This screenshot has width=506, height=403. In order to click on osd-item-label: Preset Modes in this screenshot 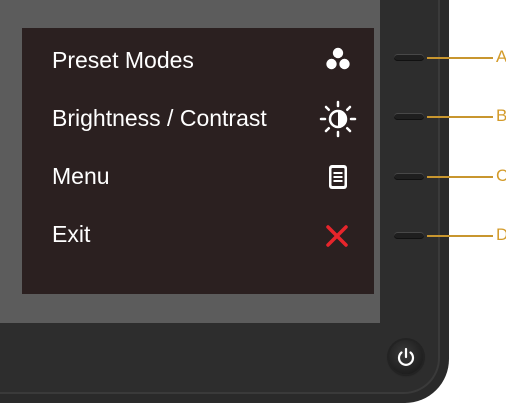, I will do `click(123, 60)`.